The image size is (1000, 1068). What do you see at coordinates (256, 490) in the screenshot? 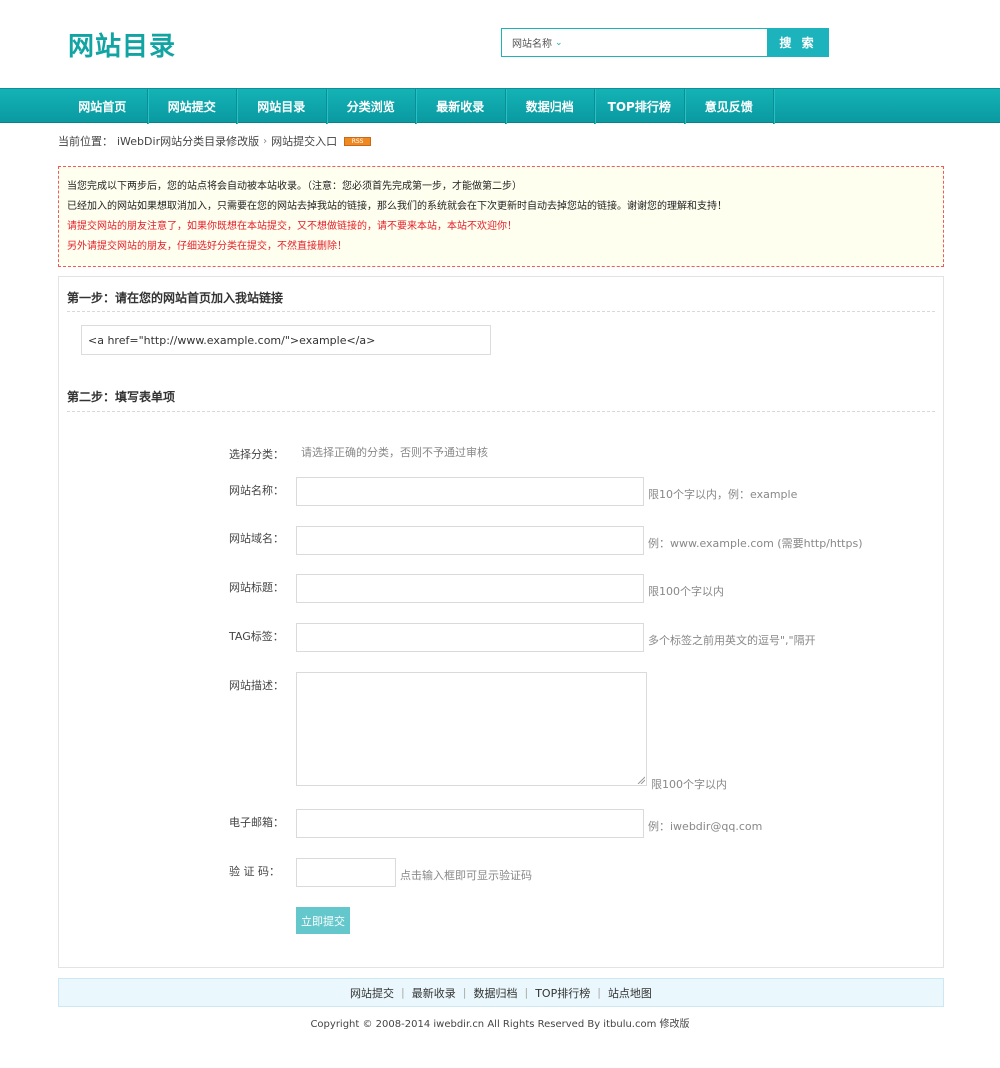
I see `site-name-label: 网站名称：` at bounding box center [256, 490].